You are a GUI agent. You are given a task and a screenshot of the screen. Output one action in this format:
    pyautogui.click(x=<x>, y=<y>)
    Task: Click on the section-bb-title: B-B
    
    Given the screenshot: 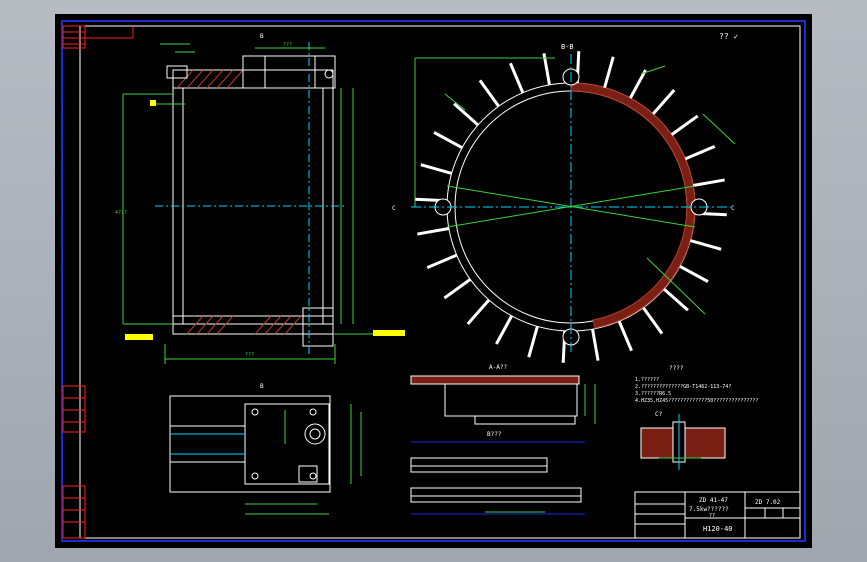 What is the action you would take?
    pyautogui.click(x=567, y=47)
    